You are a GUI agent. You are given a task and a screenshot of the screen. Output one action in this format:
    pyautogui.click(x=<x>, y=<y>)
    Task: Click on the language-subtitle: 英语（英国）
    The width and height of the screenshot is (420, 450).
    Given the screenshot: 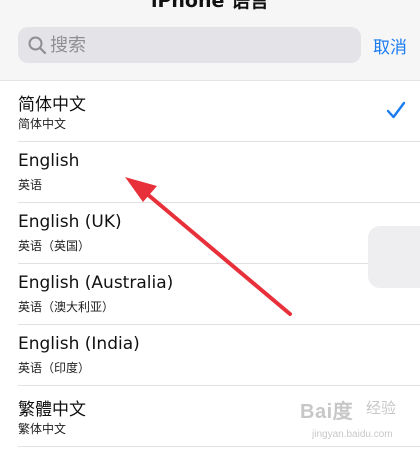 What is the action you would take?
    pyautogui.click(x=54, y=246)
    